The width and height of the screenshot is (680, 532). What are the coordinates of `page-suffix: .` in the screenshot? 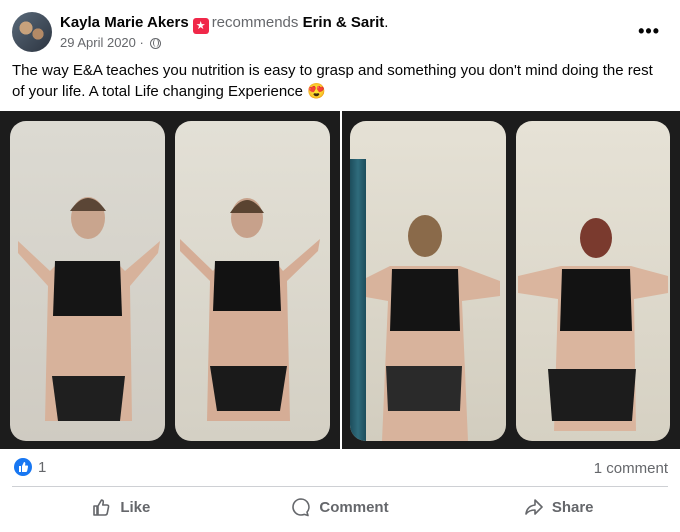 It's located at (386, 22).